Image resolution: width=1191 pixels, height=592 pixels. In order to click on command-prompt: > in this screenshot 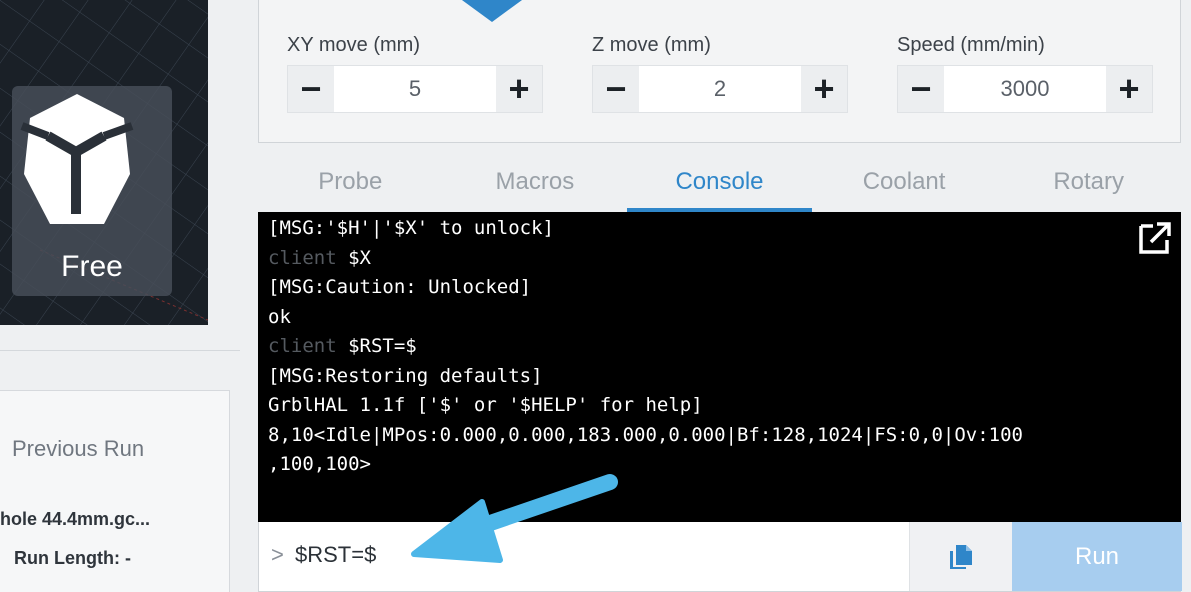, I will do `click(277, 554)`.